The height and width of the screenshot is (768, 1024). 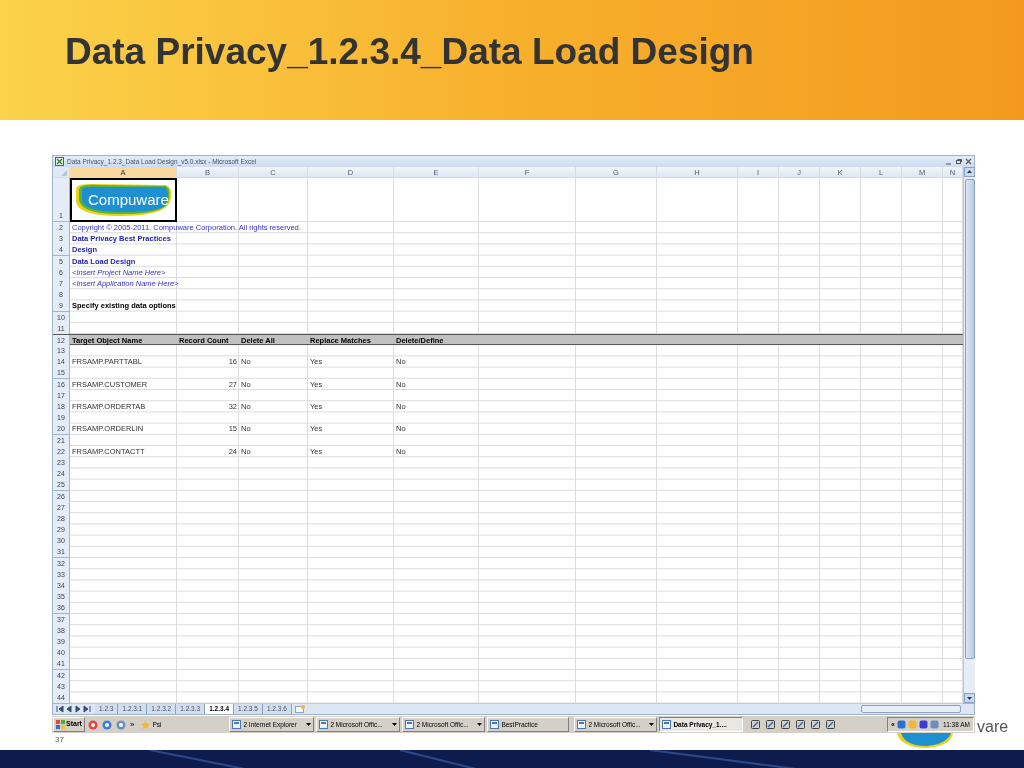 What do you see at coordinates (969, 419) in the screenshot?
I see `scrollbar-thumb` at bounding box center [969, 419].